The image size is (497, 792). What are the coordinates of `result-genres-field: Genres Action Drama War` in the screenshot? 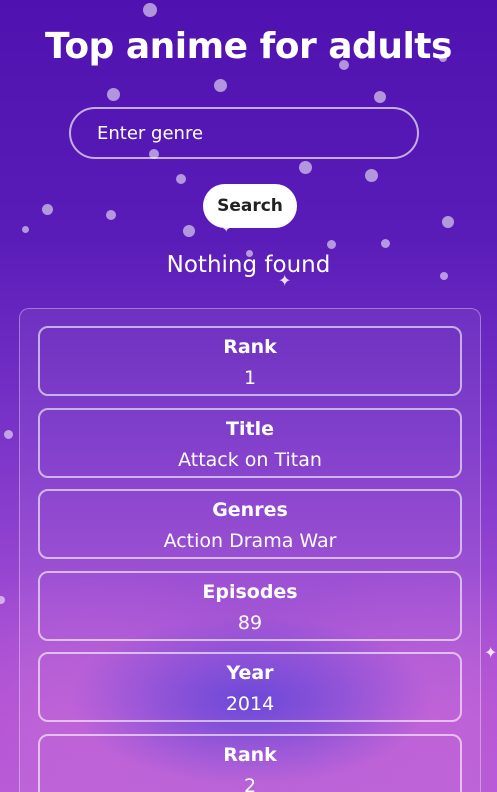 It's located at (250, 524).